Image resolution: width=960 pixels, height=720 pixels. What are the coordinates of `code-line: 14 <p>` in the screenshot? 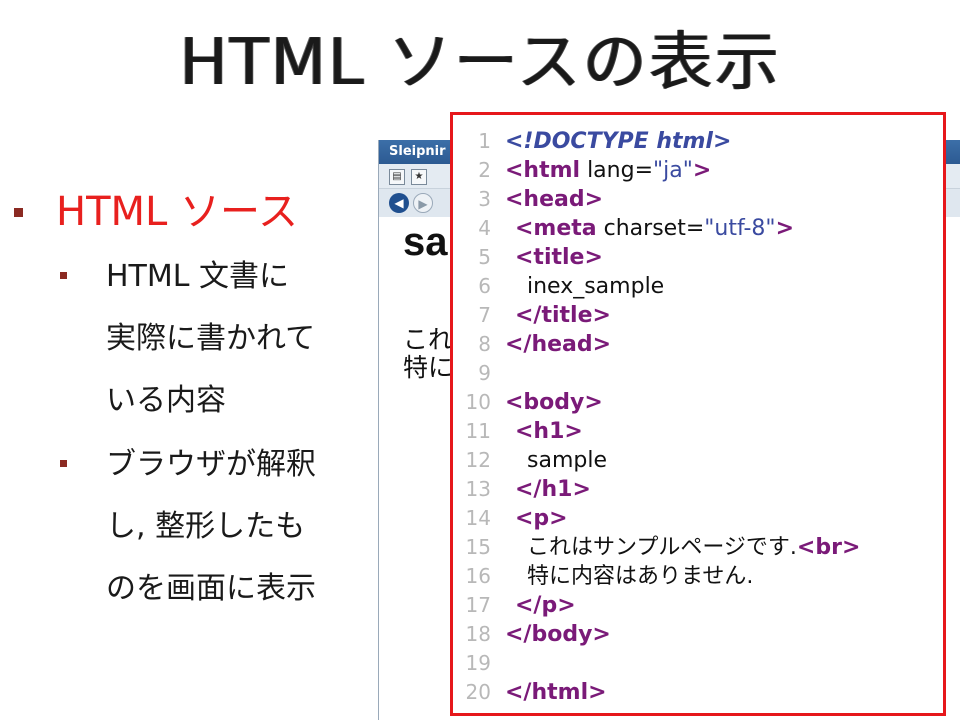 It's located at (698, 518).